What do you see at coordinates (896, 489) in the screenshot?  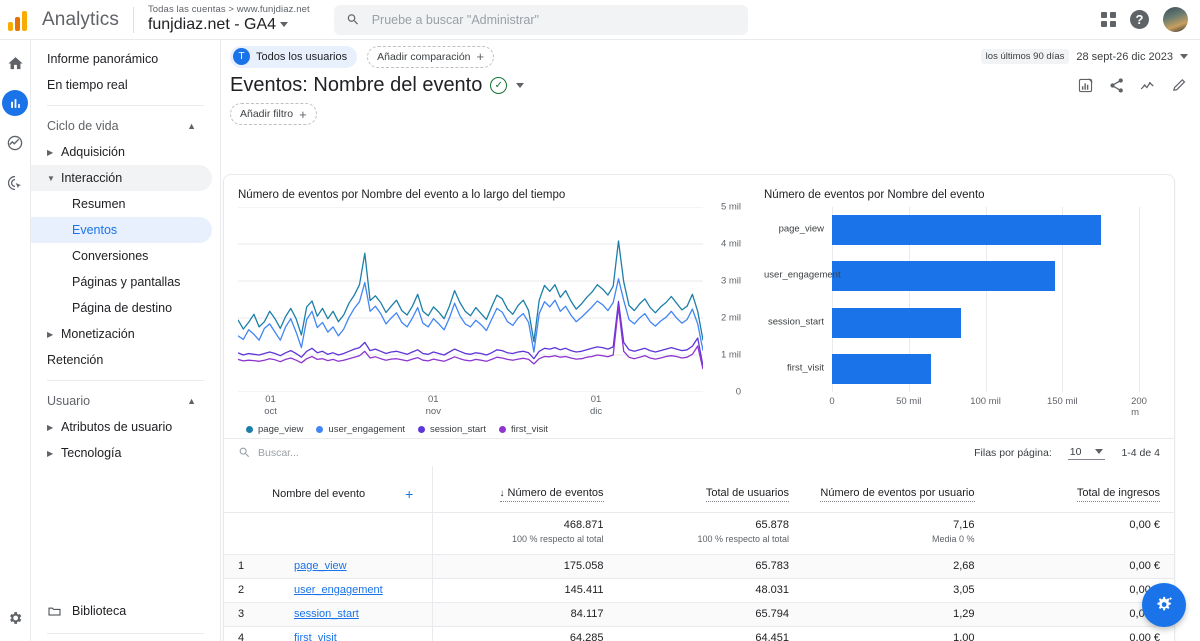 I see `column-header-events-per-user: Número de eventos por usuario` at bounding box center [896, 489].